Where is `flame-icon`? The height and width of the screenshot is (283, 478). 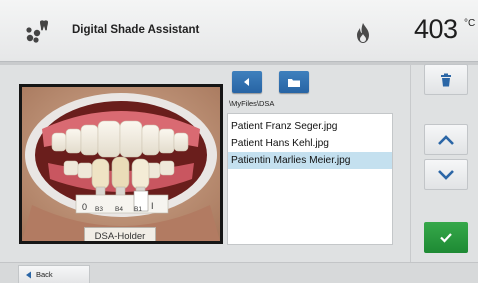
flame-icon is located at coordinates (363, 33).